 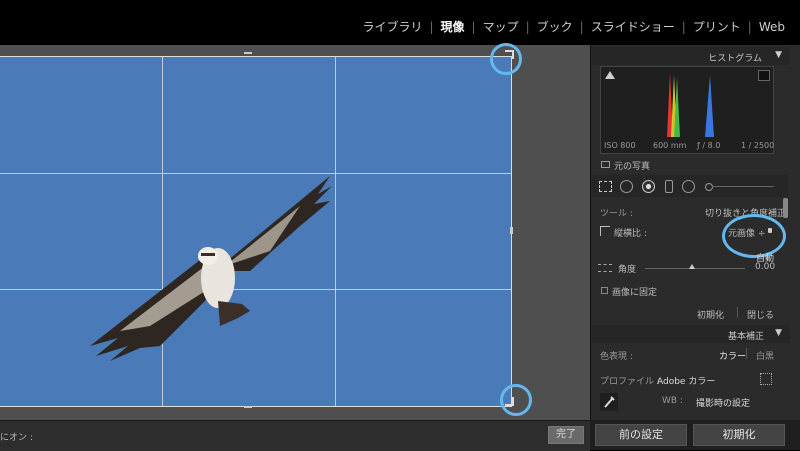 I want to click on basic-title: 基本補正, so click(x=745, y=337).